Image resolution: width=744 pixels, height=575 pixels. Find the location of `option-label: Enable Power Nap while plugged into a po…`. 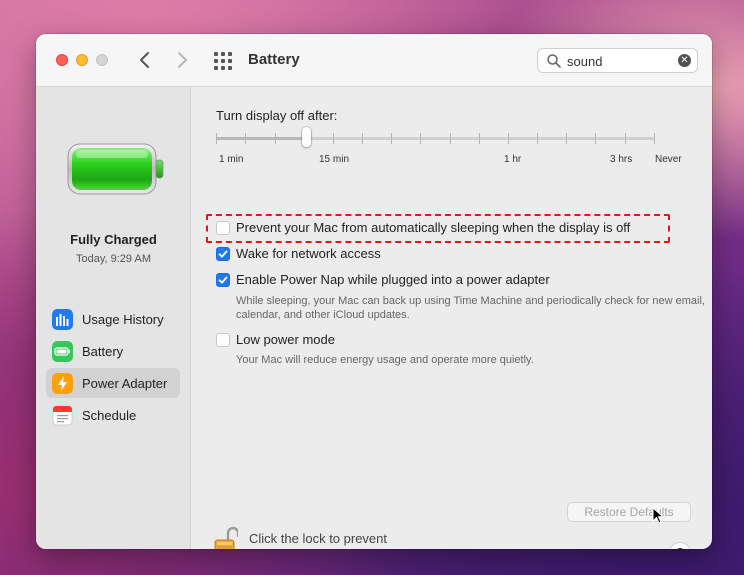

option-label: Enable Power Nap while plugged into a po… is located at coordinates (393, 279).